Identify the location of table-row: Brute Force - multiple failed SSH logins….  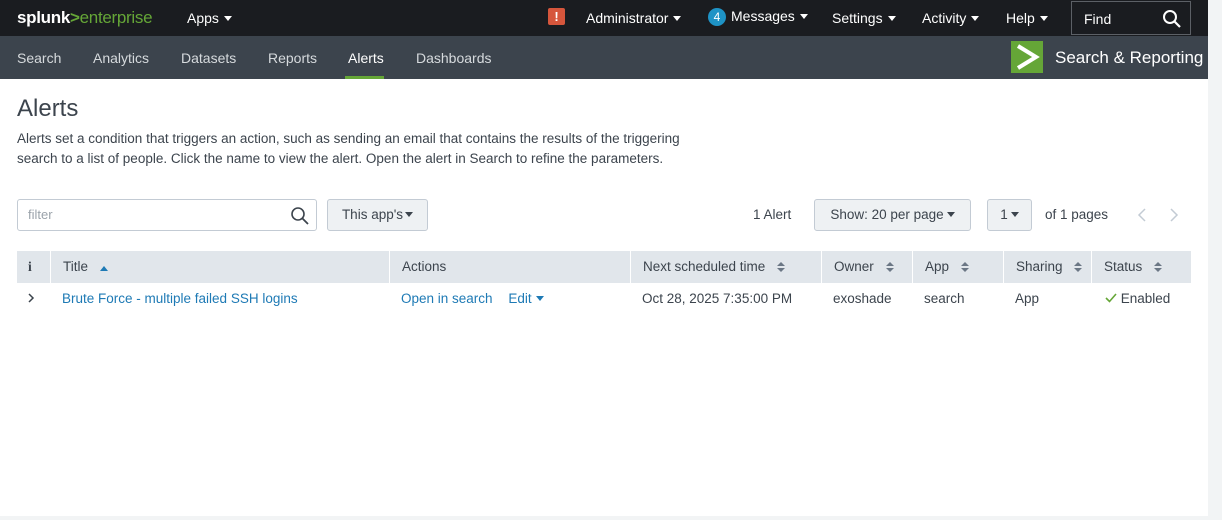
(604, 299).